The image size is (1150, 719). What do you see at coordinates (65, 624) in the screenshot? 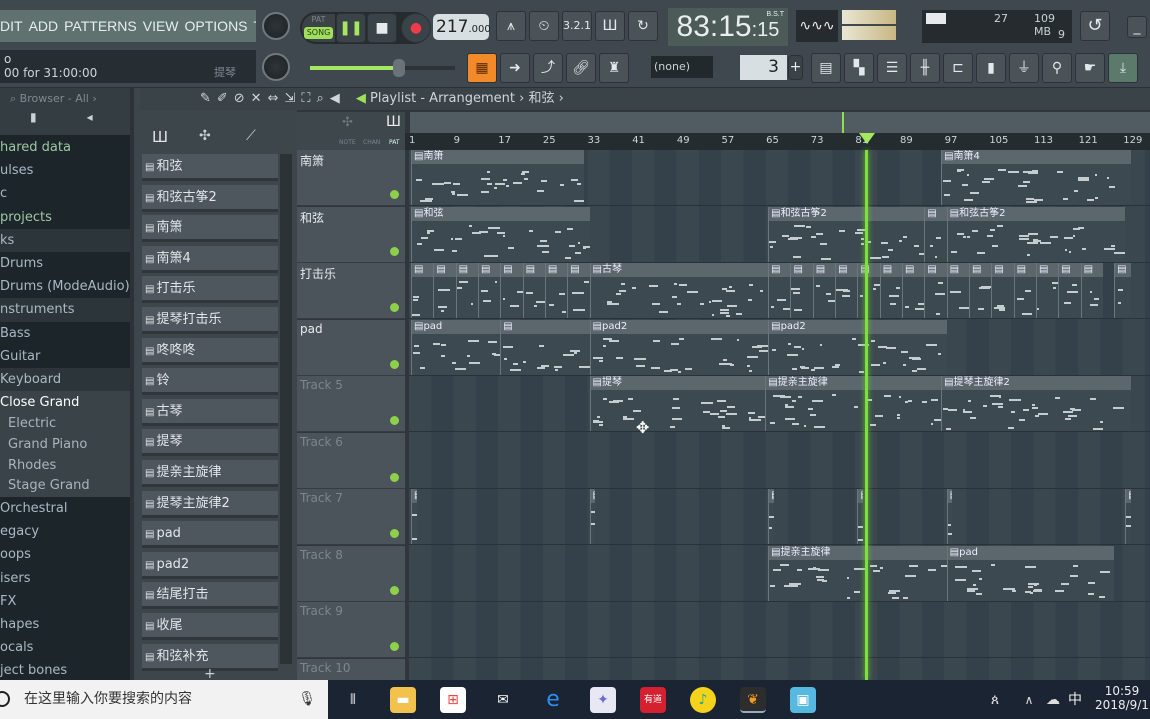
I see `browser-item: hapes` at bounding box center [65, 624].